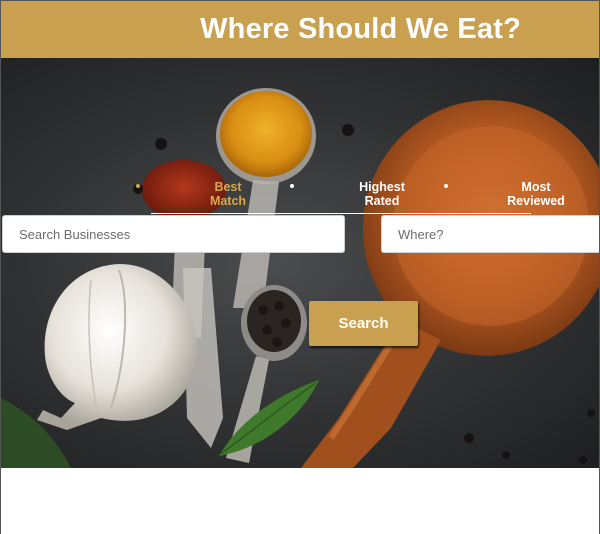 The height and width of the screenshot is (534, 600). I want to click on sort-best-match: Best Match, so click(228, 194).